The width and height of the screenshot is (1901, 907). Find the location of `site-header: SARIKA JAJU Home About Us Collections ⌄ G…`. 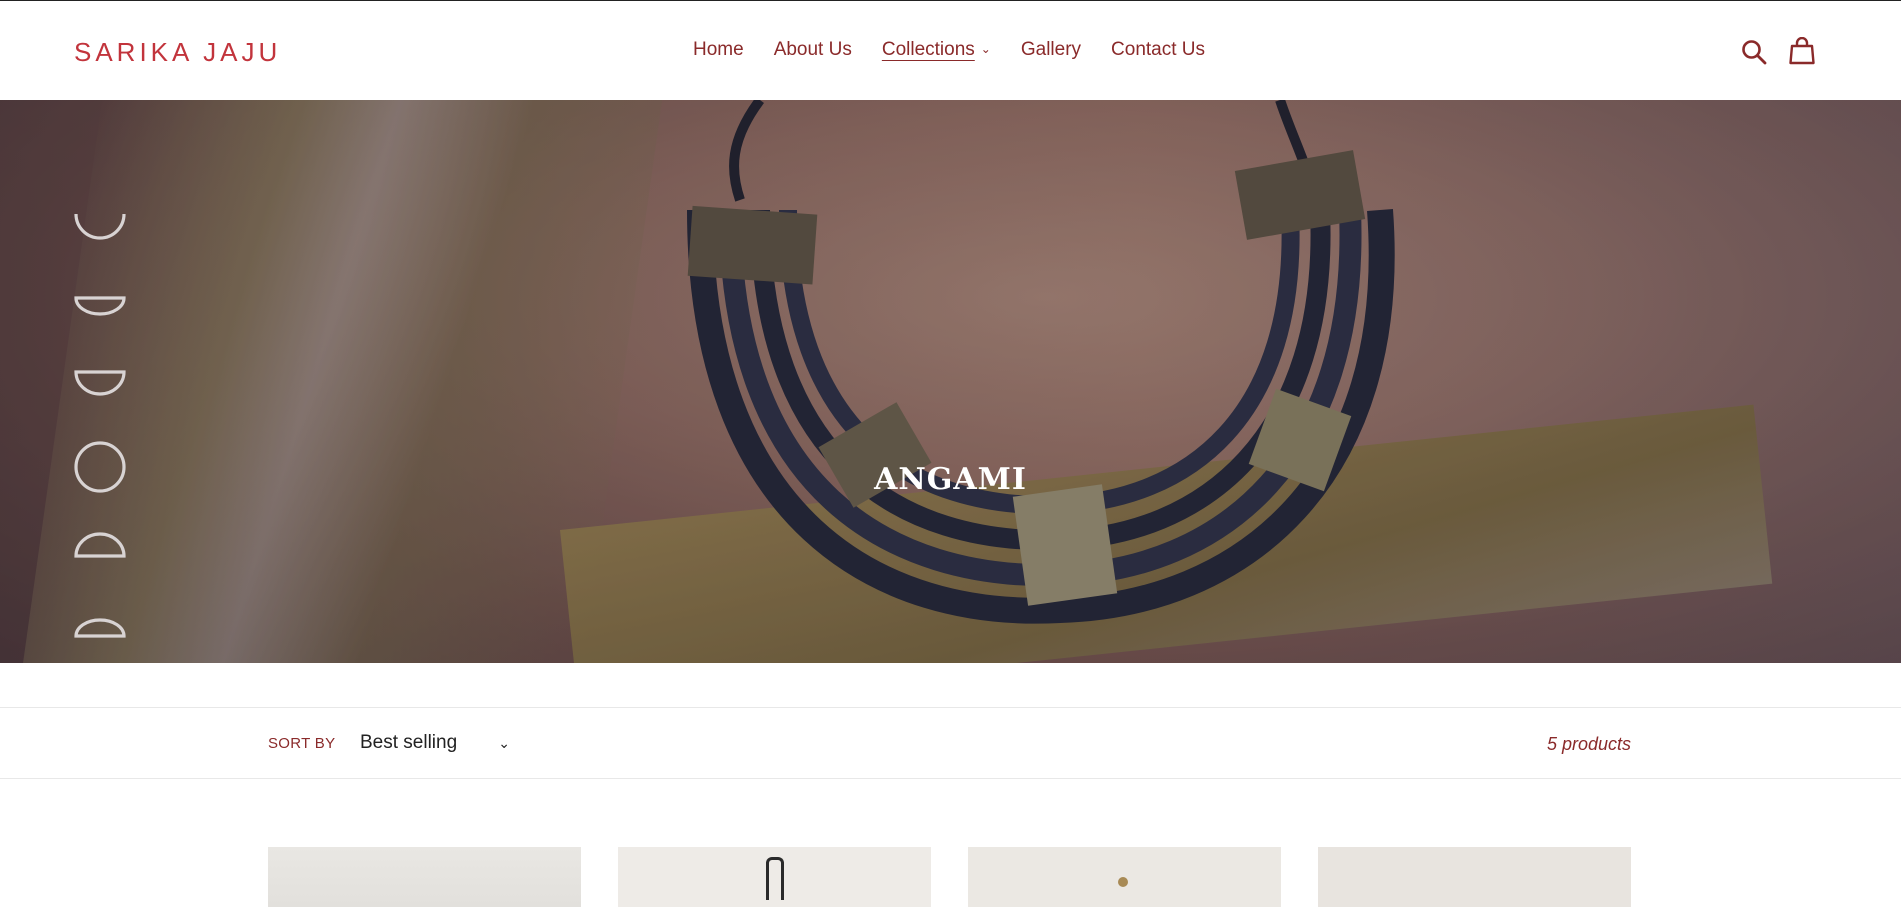

site-header: SARIKA JAJU Home About Us Collections ⌄ G… is located at coordinates (950, 50).